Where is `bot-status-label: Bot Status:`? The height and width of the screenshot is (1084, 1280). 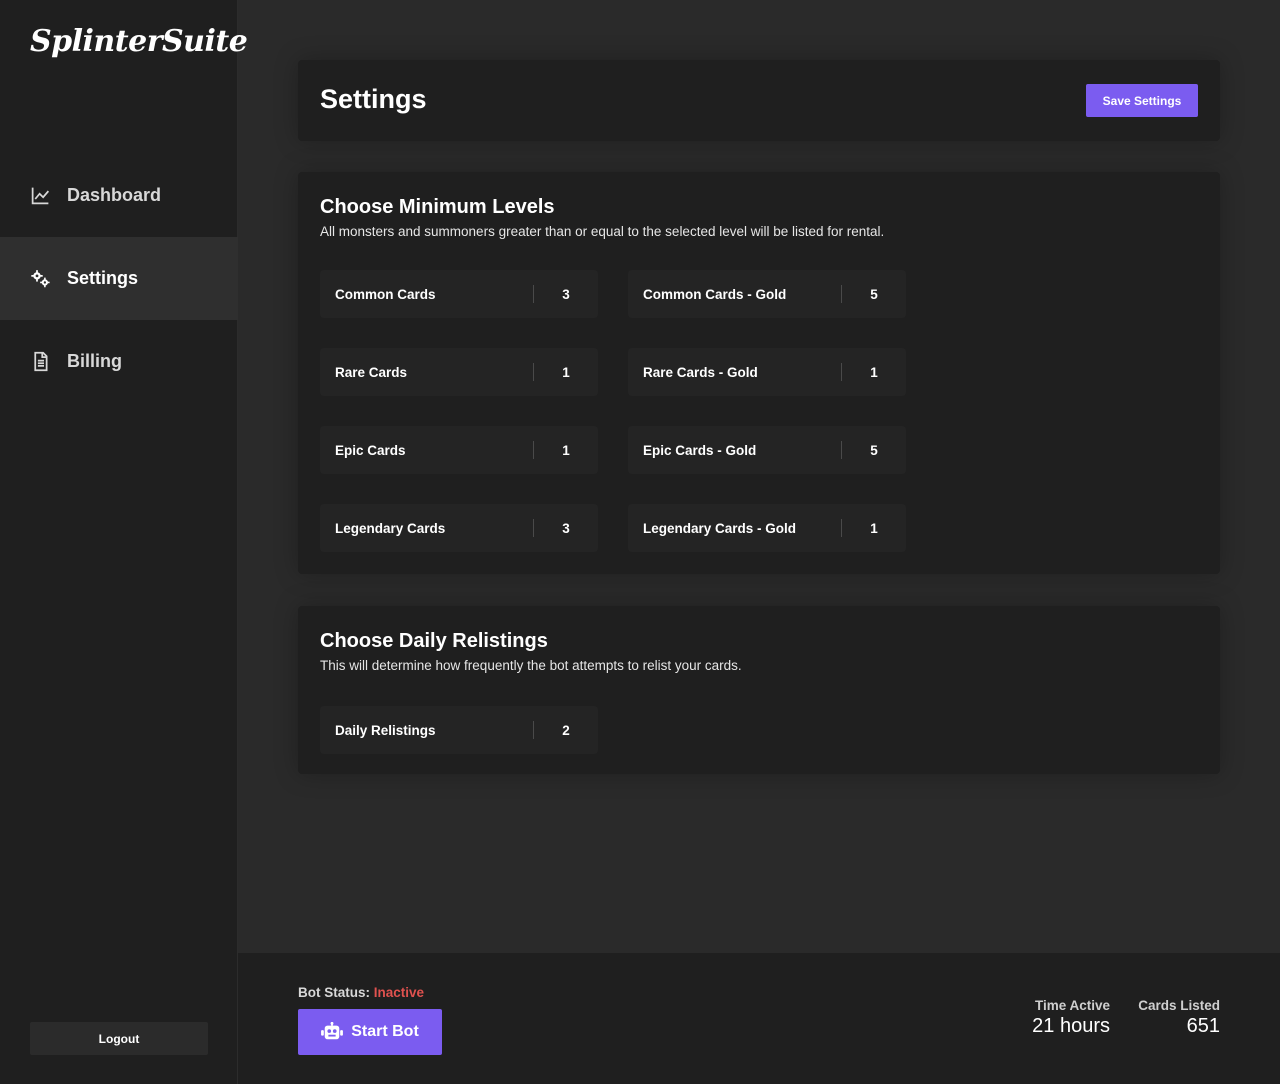
bot-status-label: Bot Status: is located at coordinates (334, 992).